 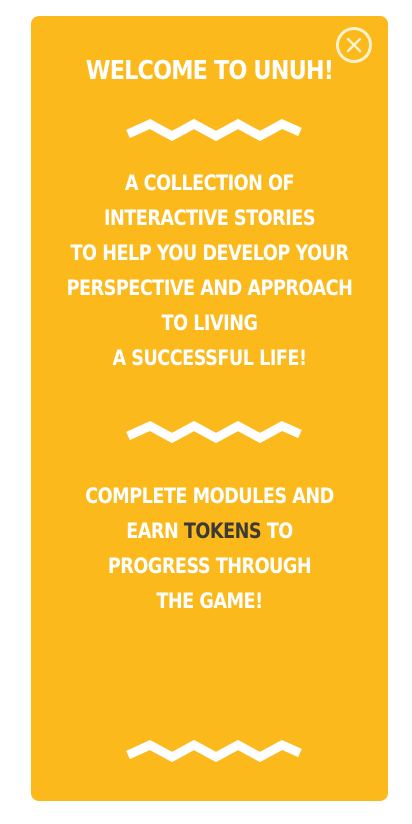 I want to click on intro-line: TO LIVING, so click(x=209, y=323).